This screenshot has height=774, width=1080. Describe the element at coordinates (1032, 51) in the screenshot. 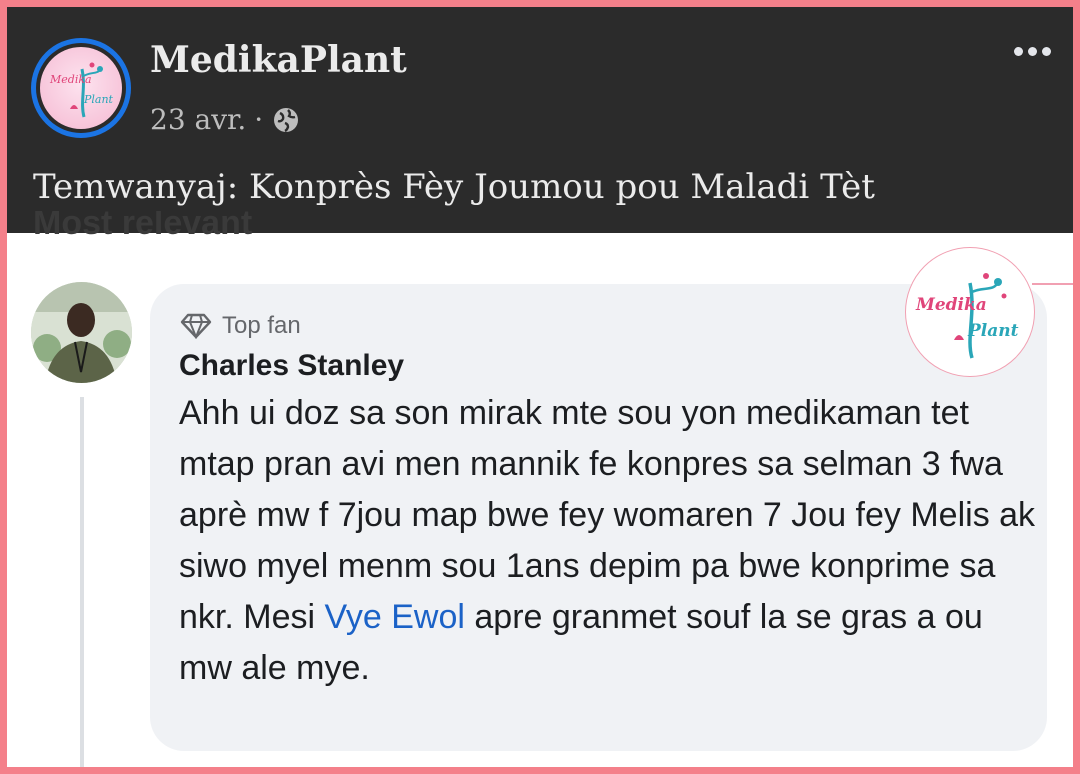

I see `more-options-icon` at that location.